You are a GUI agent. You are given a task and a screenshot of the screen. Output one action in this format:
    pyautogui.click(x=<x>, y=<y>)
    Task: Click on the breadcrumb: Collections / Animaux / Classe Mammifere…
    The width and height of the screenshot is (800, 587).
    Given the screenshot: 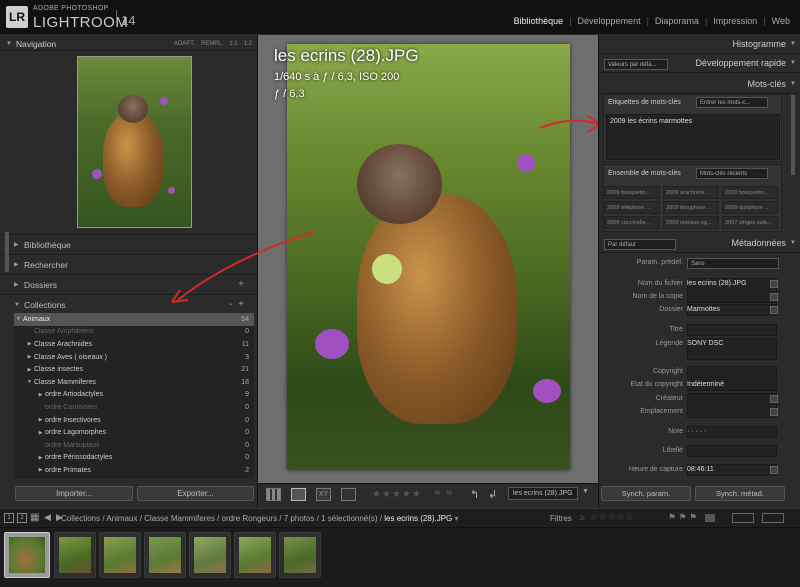 What is the action you would take?
    pyautogui.click(x=260, y=518)
    